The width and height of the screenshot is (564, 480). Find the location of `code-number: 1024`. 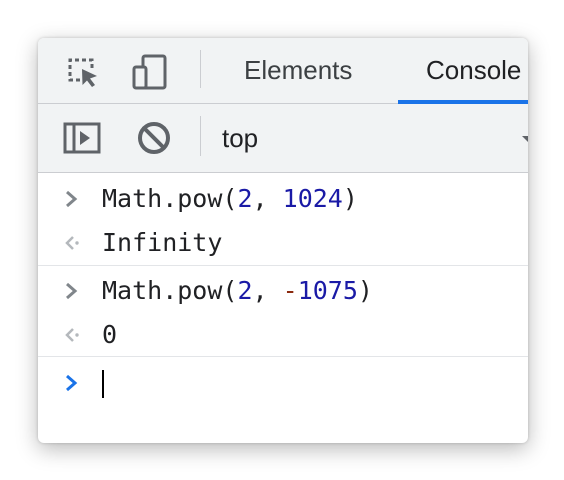

code-number: 1024 is located at coordinates (312, 198).